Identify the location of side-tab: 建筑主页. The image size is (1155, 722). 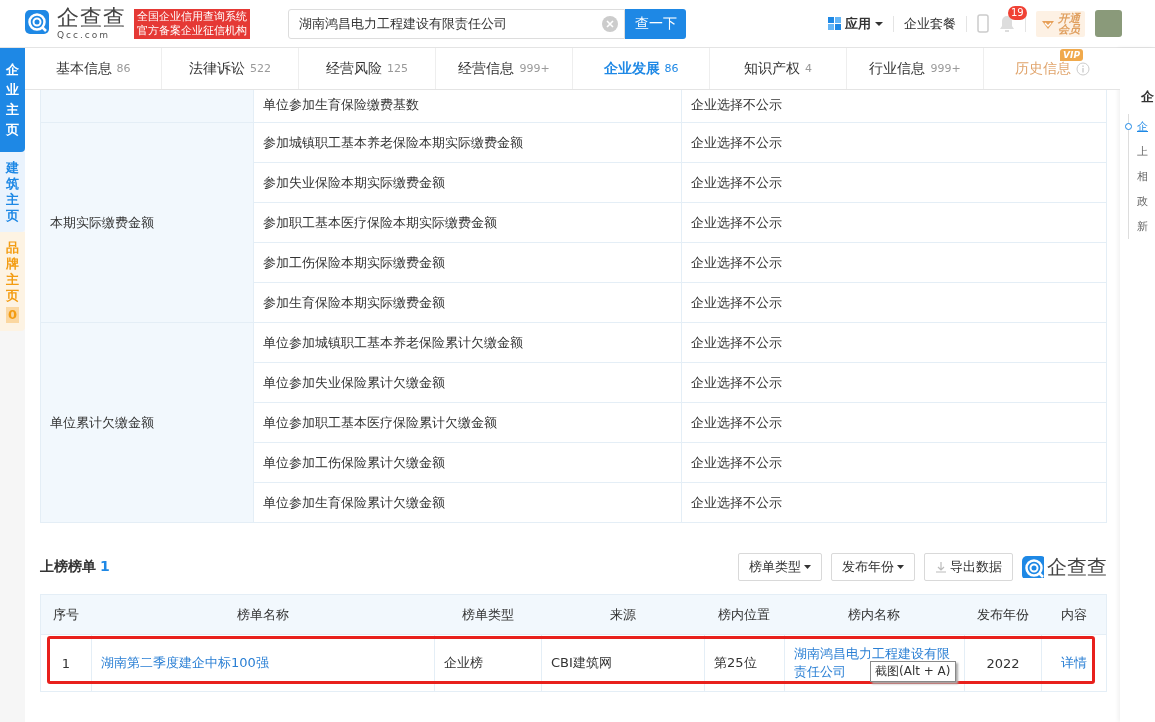
(12, 192).